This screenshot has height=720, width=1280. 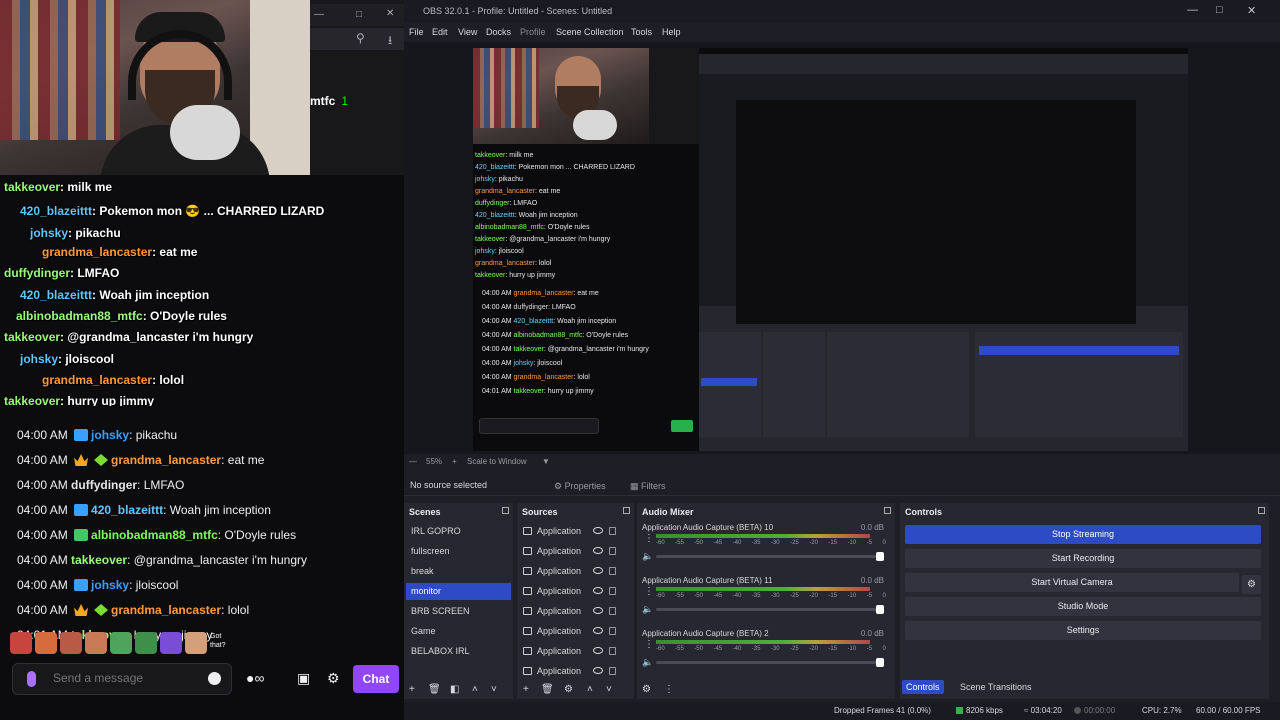 I want to click on filters-button: ▦ Filters, so click(x=648, y=486).